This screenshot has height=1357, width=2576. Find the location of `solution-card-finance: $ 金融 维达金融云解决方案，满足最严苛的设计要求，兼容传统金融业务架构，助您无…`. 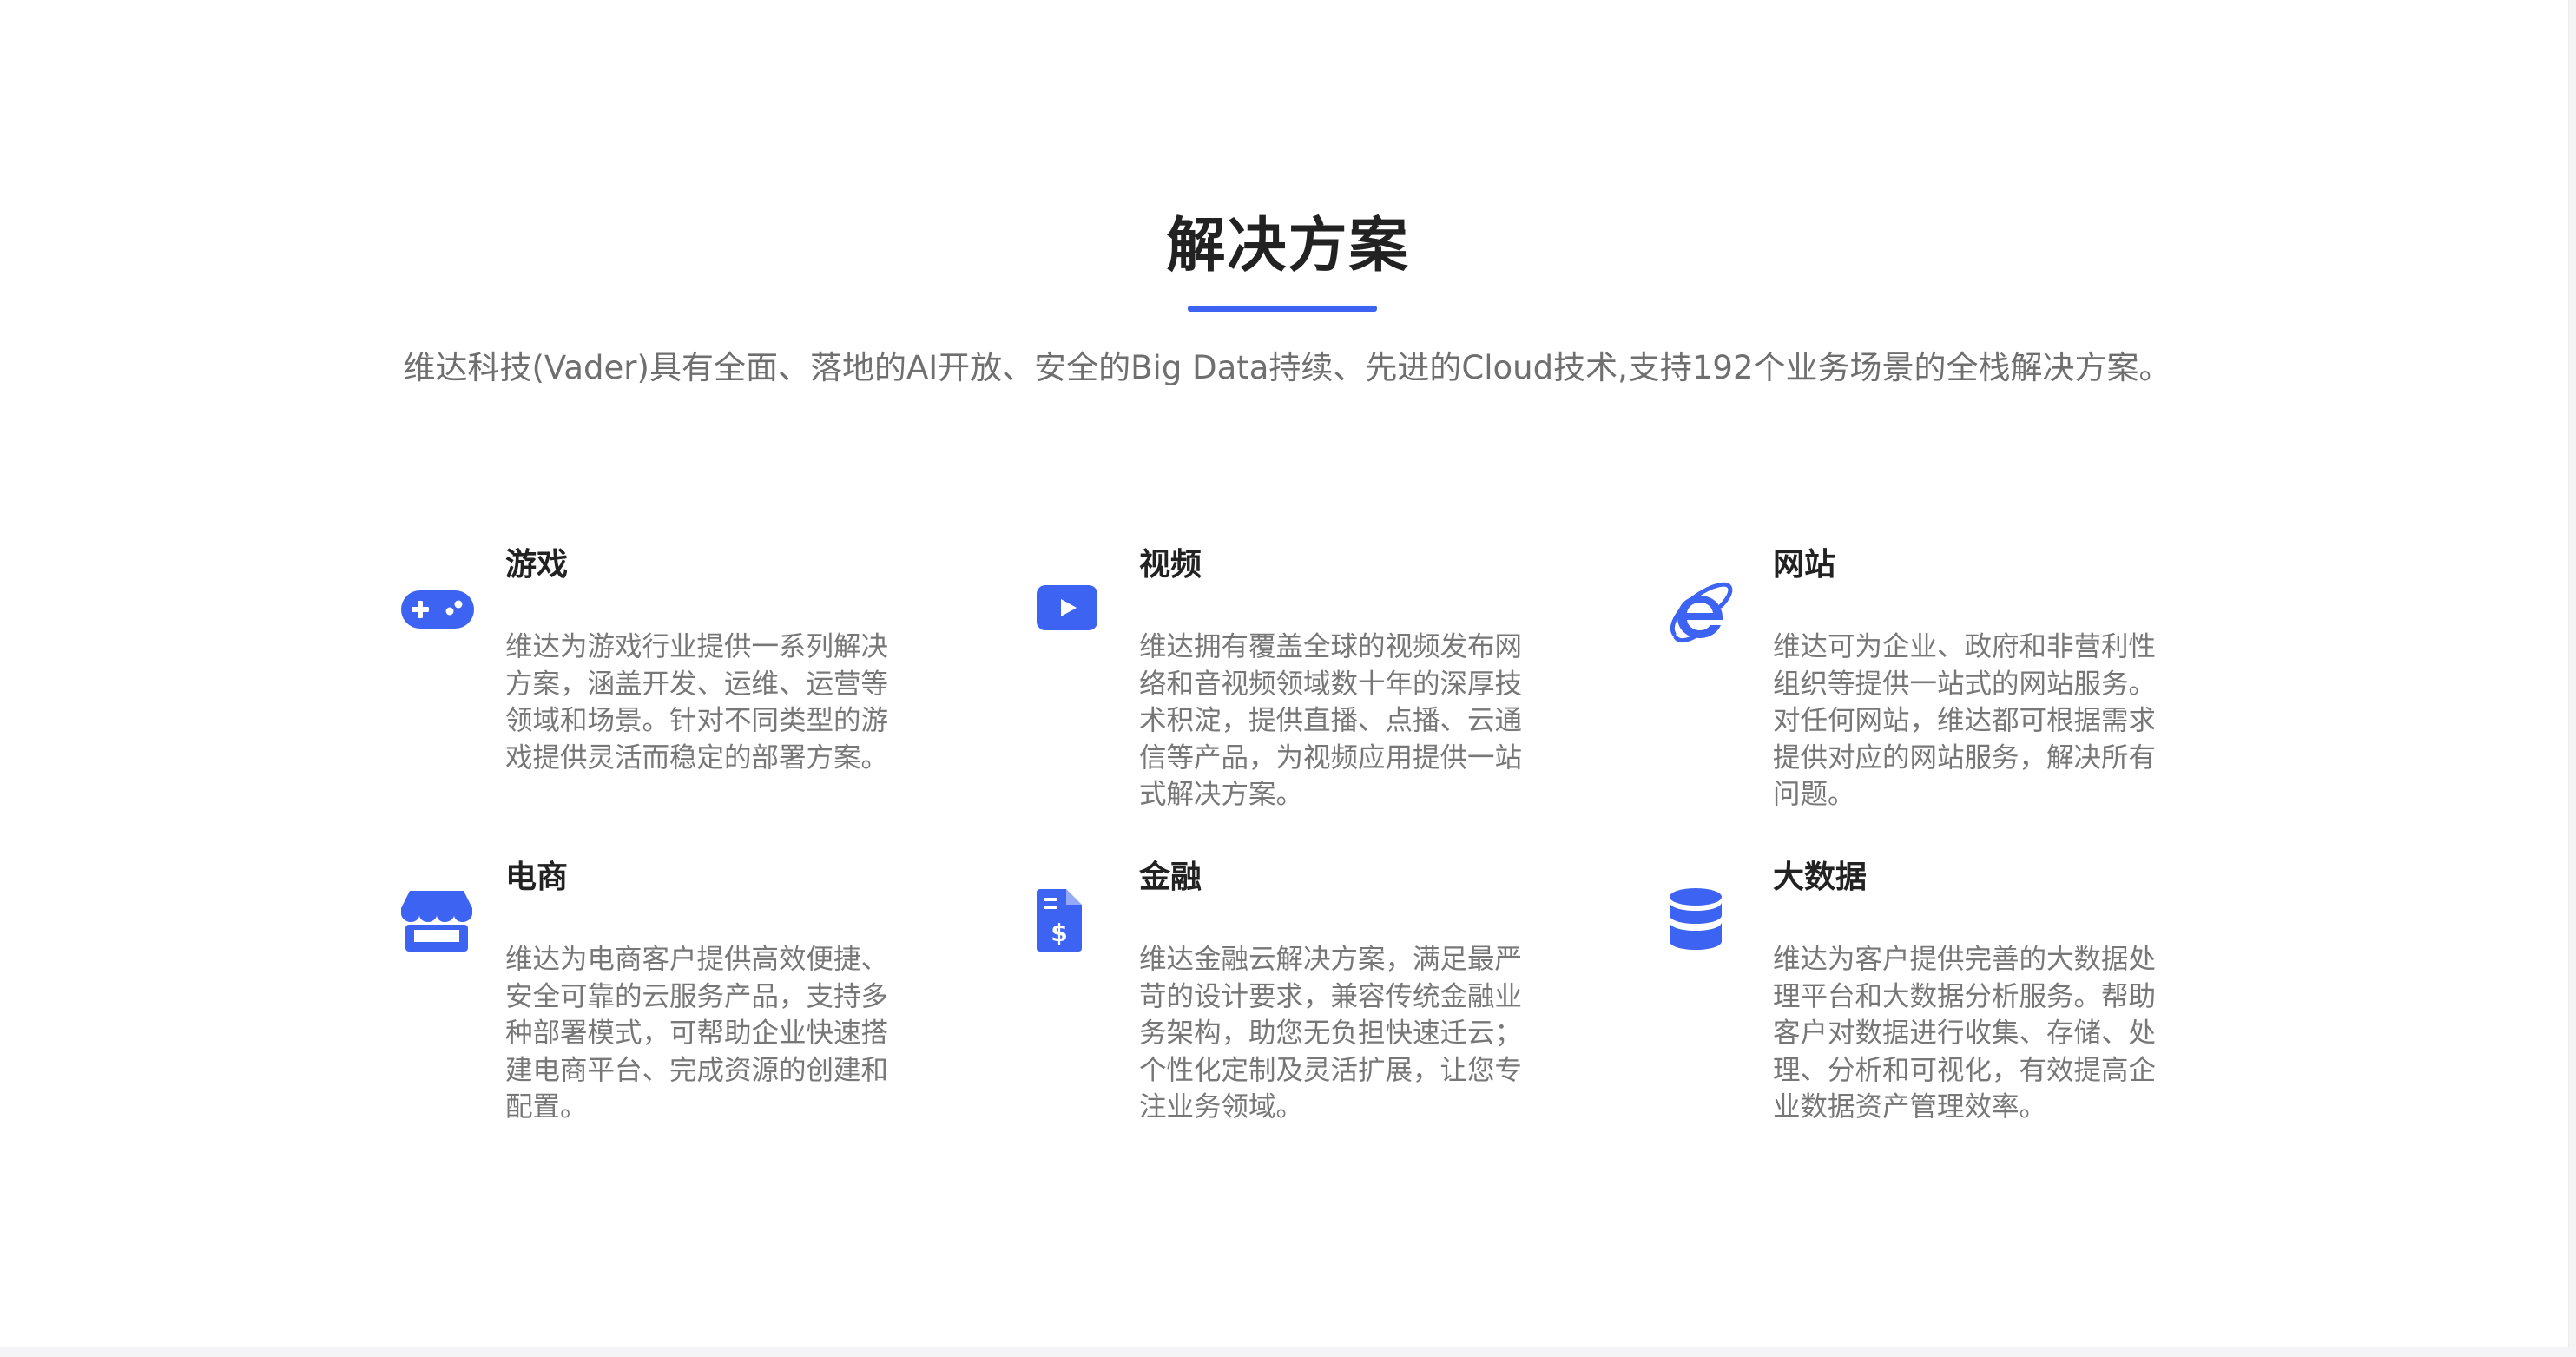

solution-card-finance: $ 金融 维达金融云解决方案，满足最严苛的设计要求，兼容传统金融业务架构，助您无… is located at coordinates (1302, 999).